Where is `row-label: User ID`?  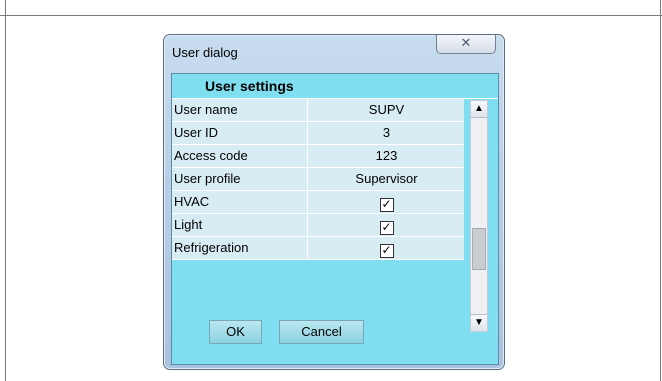
row-label: User ID is located at coordinates (240, 133).